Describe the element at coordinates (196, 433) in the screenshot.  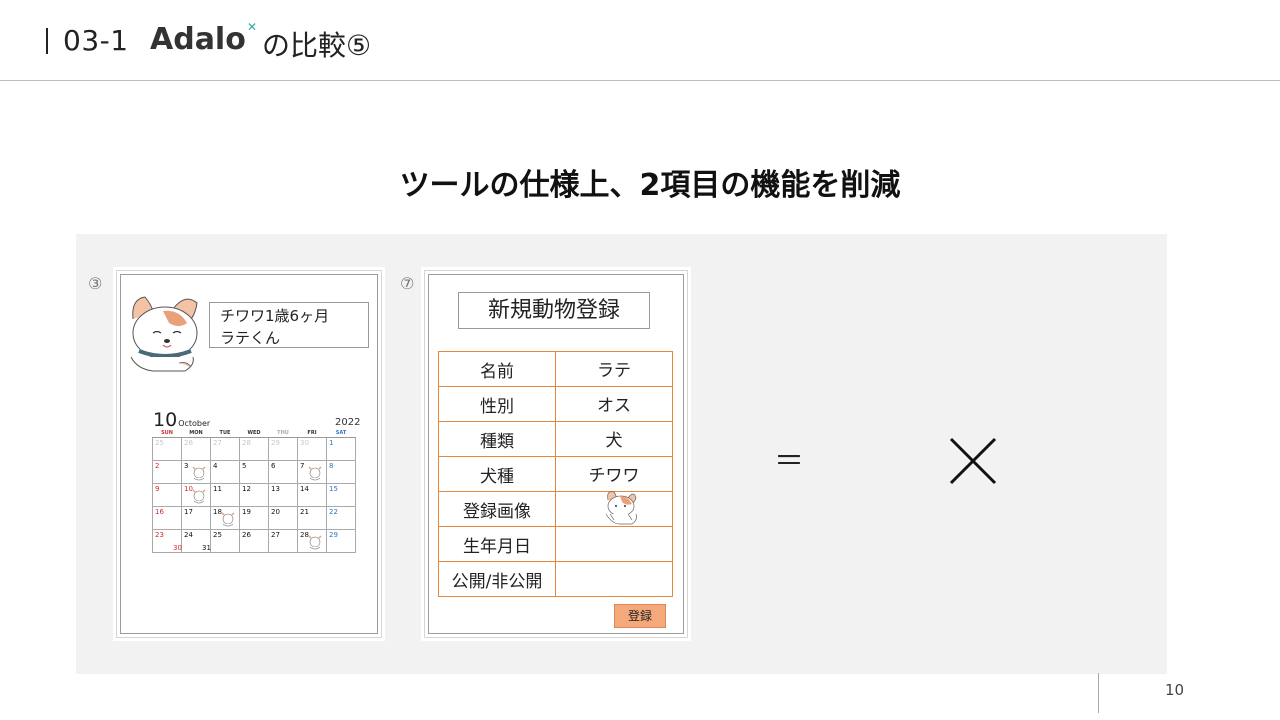
I see `weekday-label: MON` at that location.